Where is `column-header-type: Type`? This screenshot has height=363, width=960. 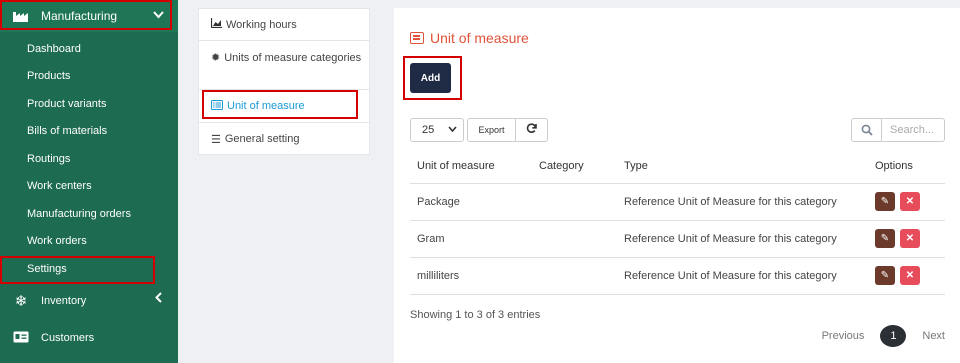 column-header-type: Type is located at coordinates (742, 166).